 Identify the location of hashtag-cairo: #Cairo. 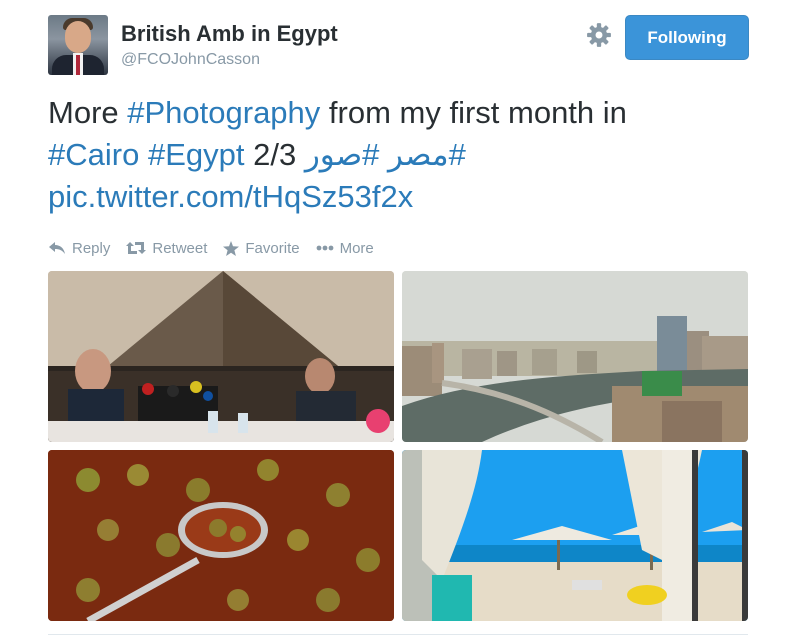
(93, 154).